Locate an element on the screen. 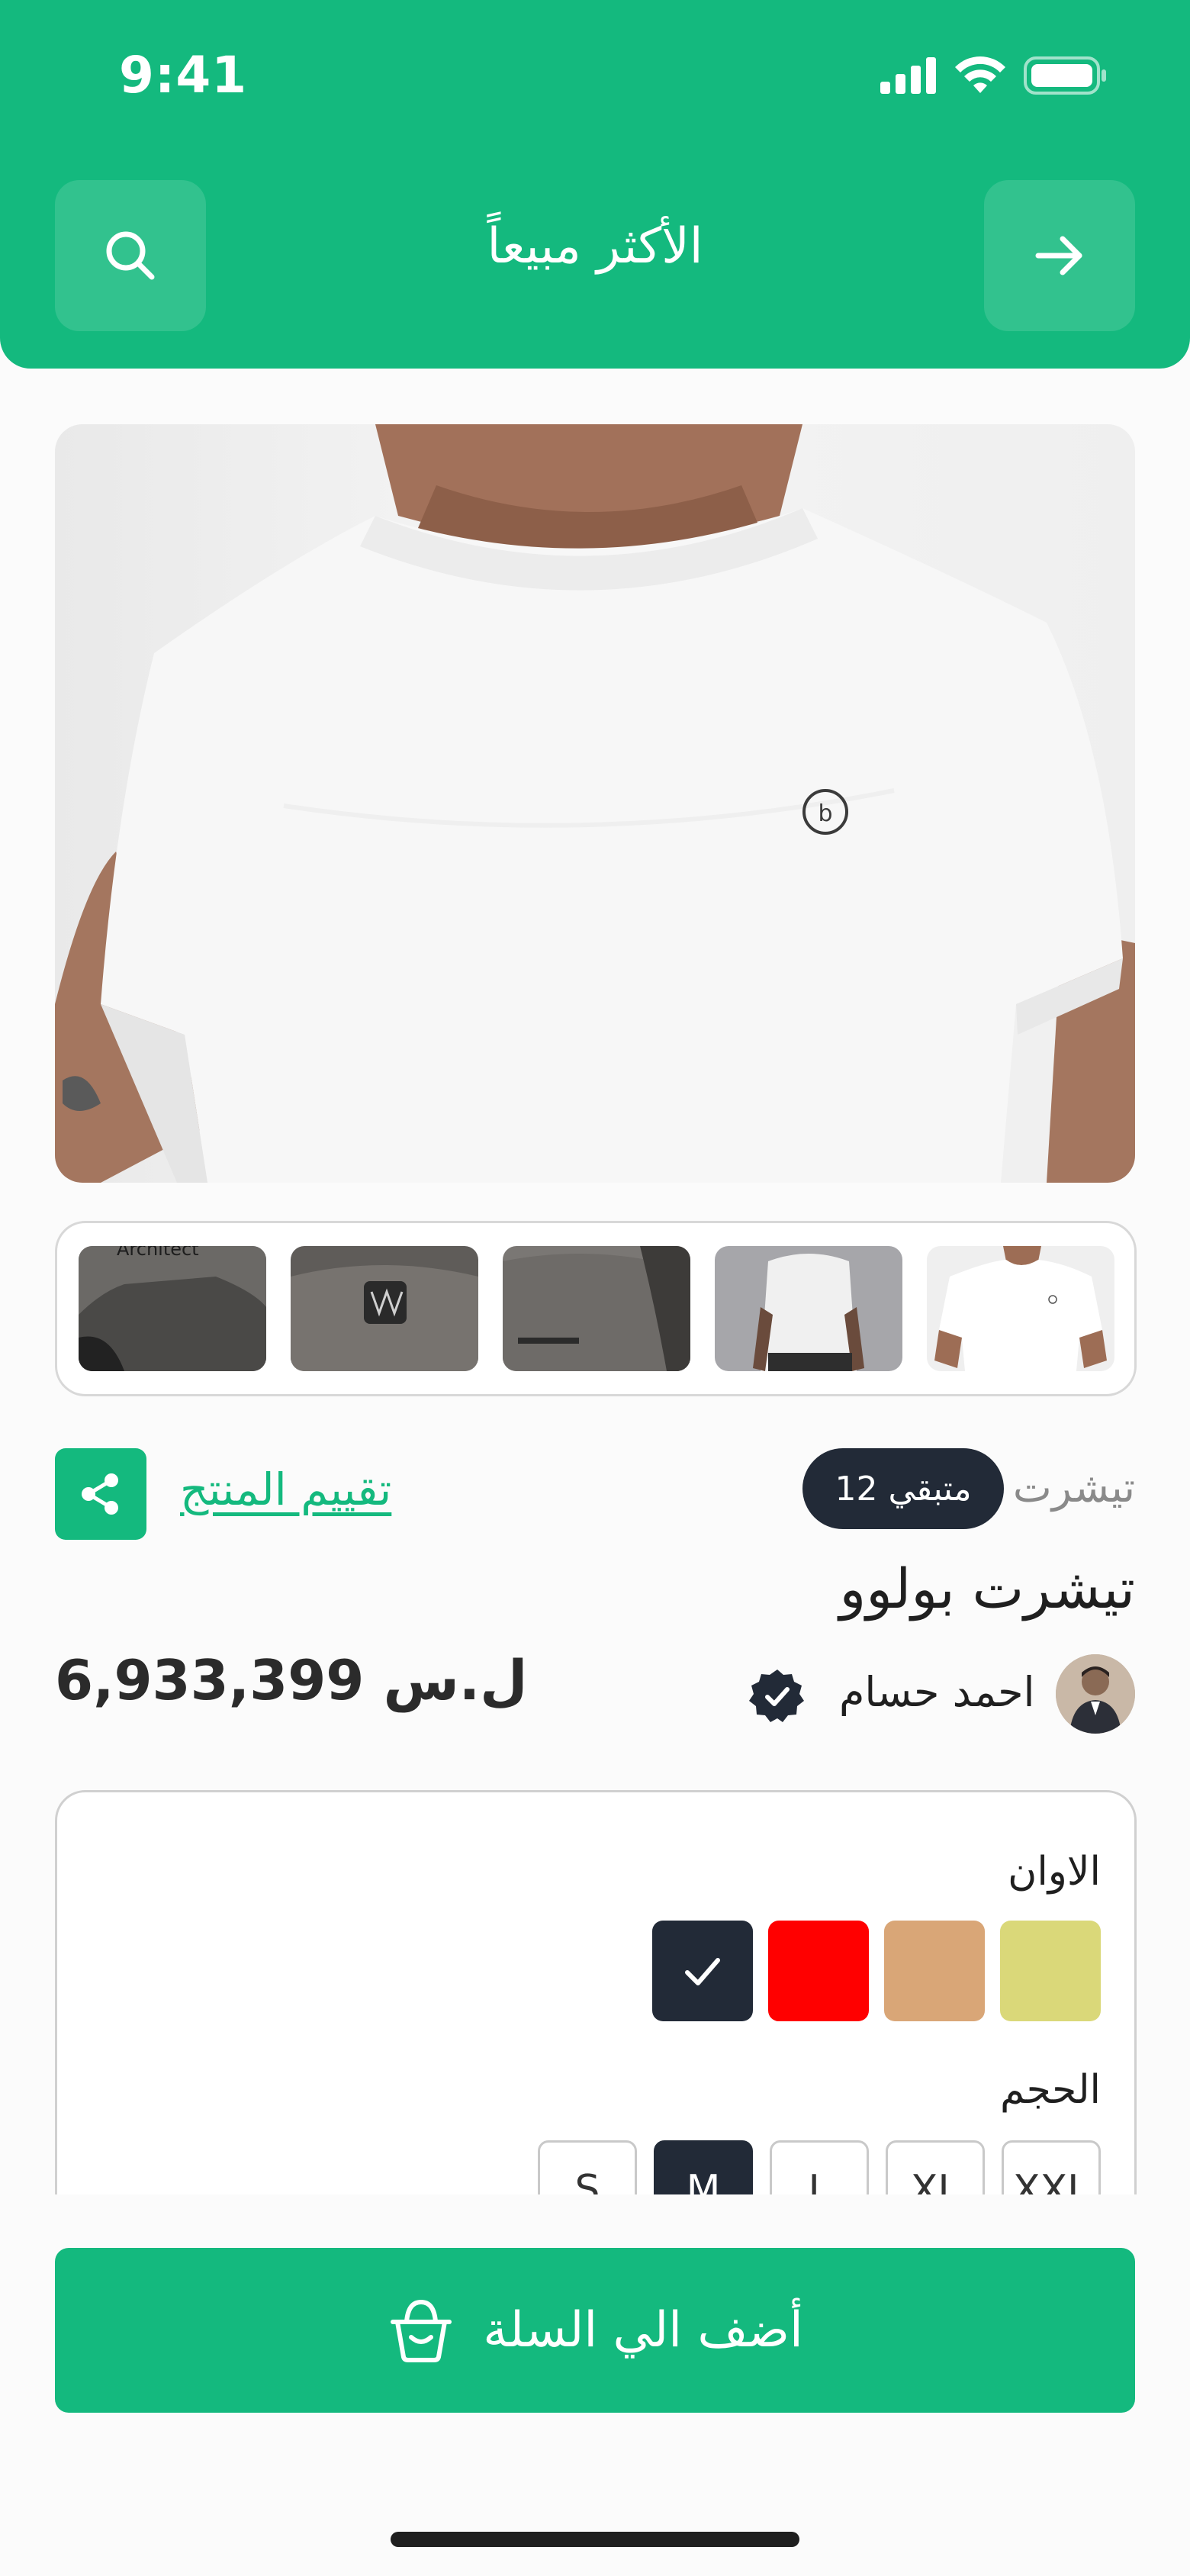 The width and height of the screenshot is (1190, 2576). home-indicator is located at coordinates (595, 2539).